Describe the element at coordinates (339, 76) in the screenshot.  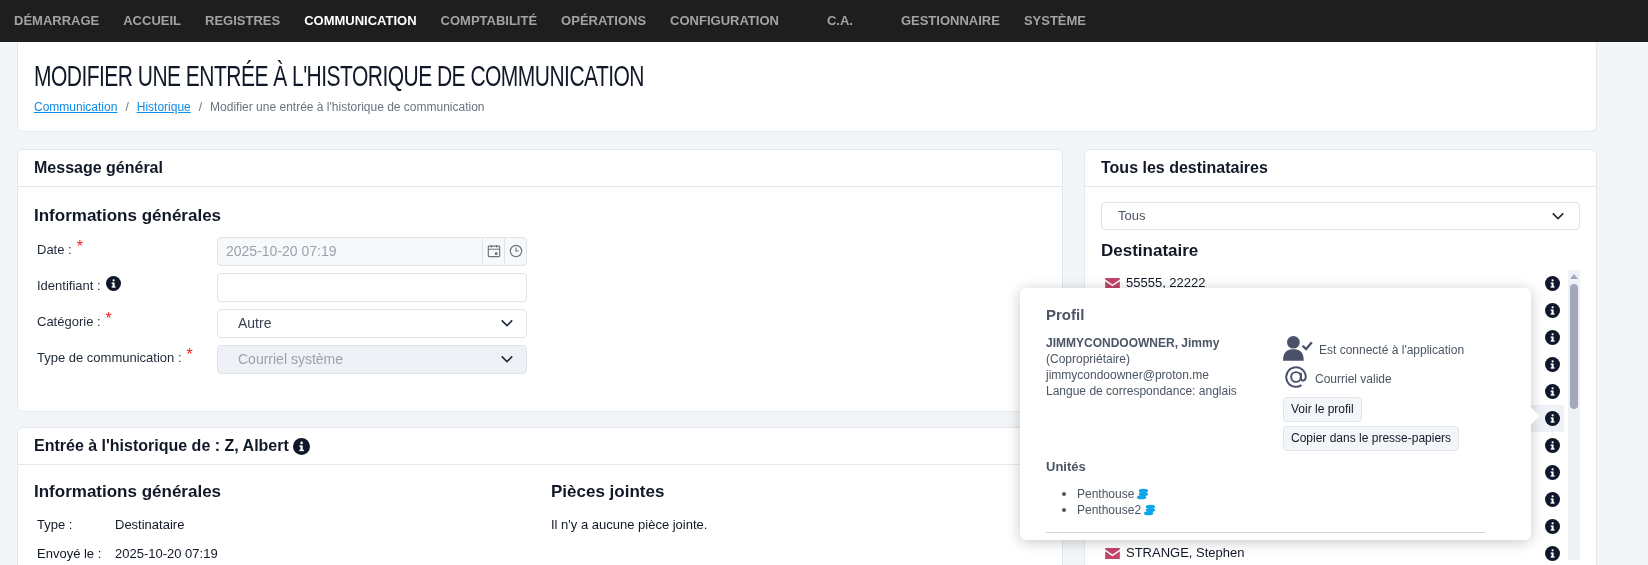
I see `page-title: MODIFIER UNE ENTRÉE À L'HISTORIQUE DE COMMUNICATION` at that location.